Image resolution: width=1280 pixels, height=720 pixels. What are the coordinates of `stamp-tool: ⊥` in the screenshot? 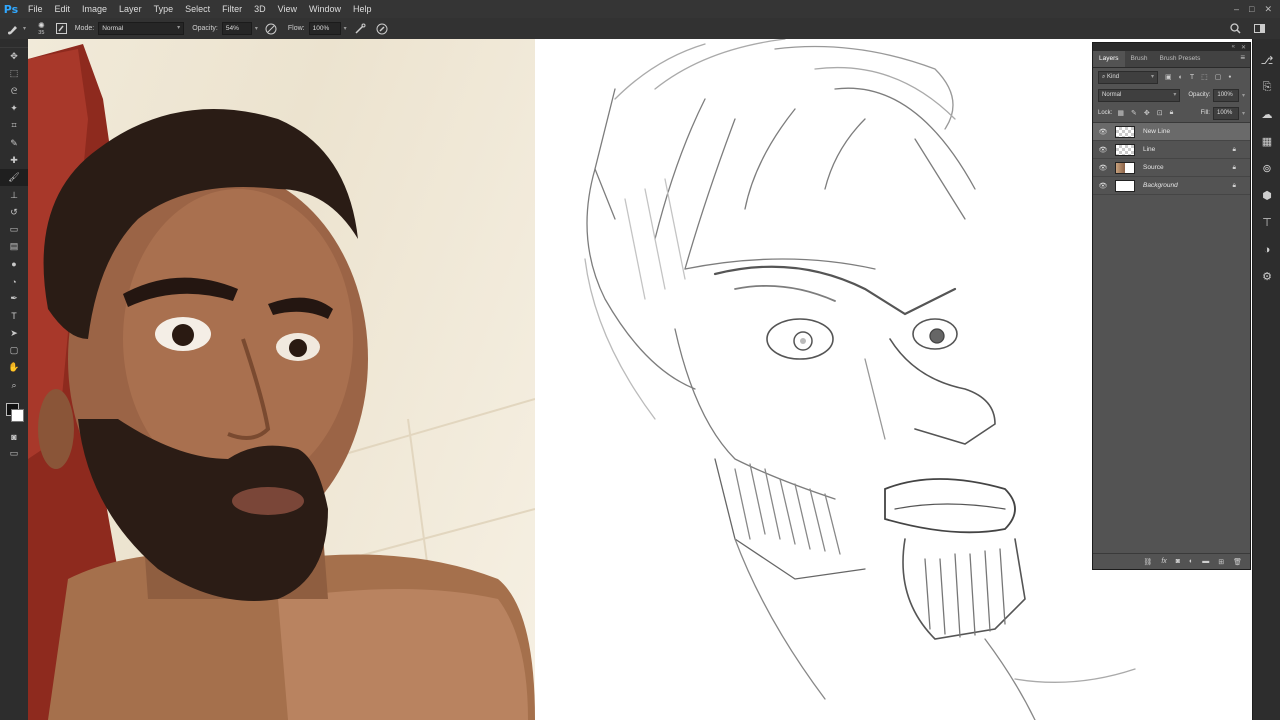 It's located at (14, 194).